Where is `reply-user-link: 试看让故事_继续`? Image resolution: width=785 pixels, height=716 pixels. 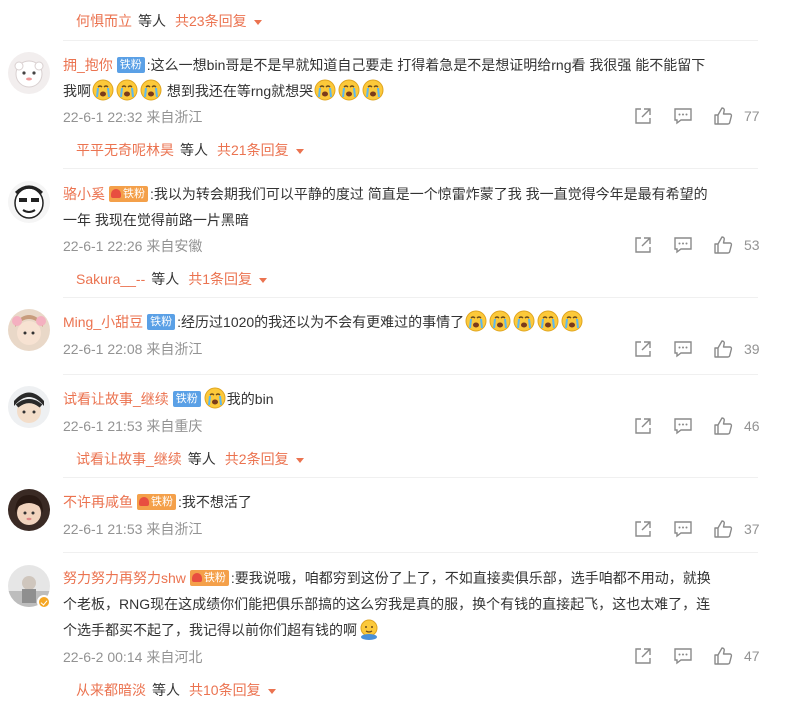 reply-user-link: 试看让故事_继续 is located at coordinates (129, 459).